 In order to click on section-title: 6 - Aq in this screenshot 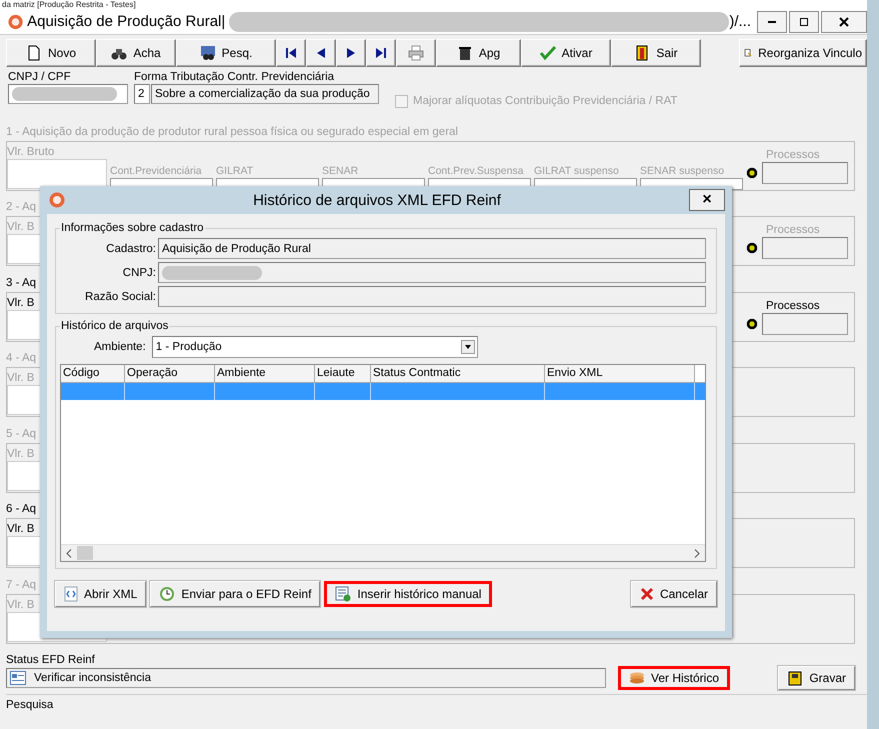, I will do `click(21, 510)`.